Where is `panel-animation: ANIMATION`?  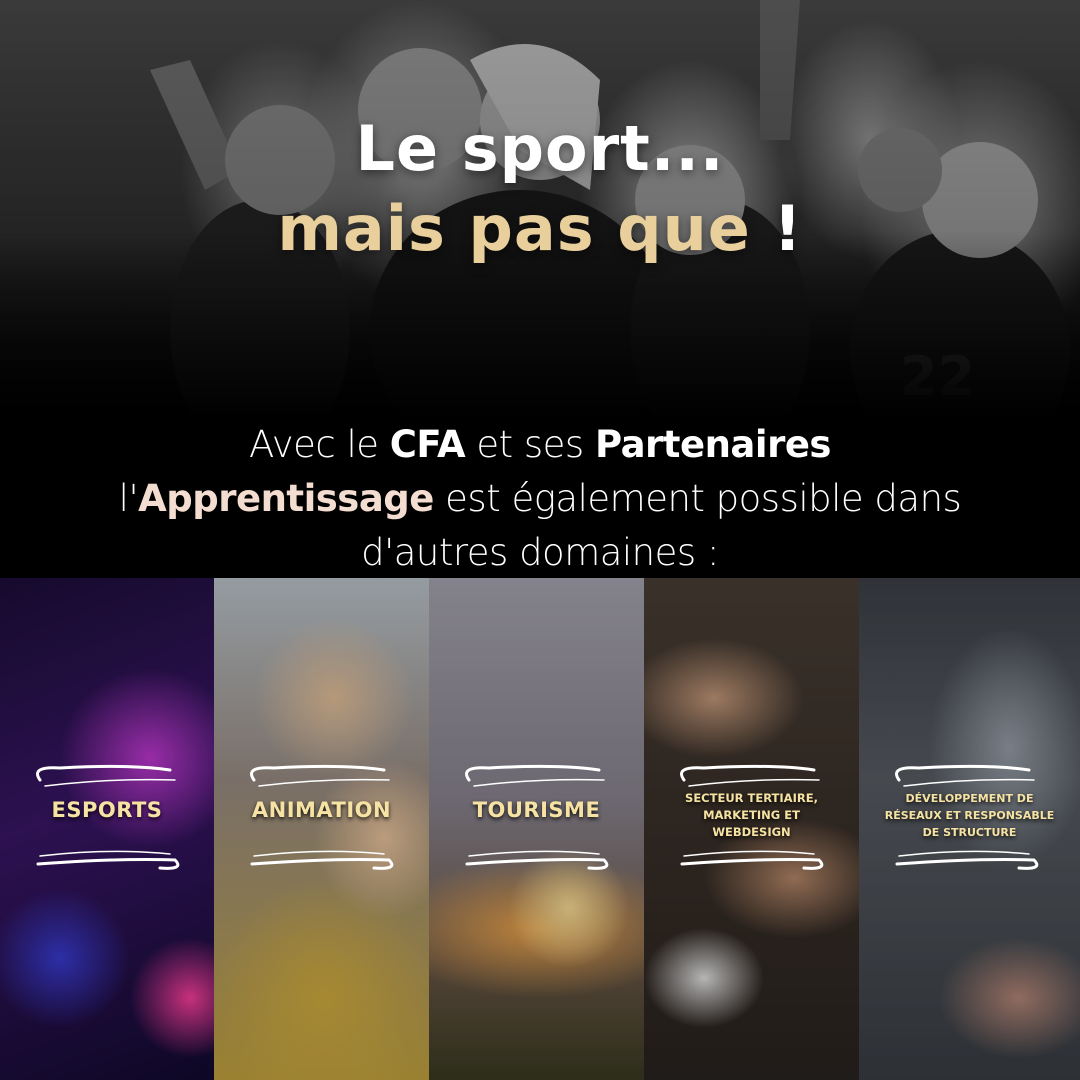 panel-animation: ANIMATION is located at coordinates (321, 829).